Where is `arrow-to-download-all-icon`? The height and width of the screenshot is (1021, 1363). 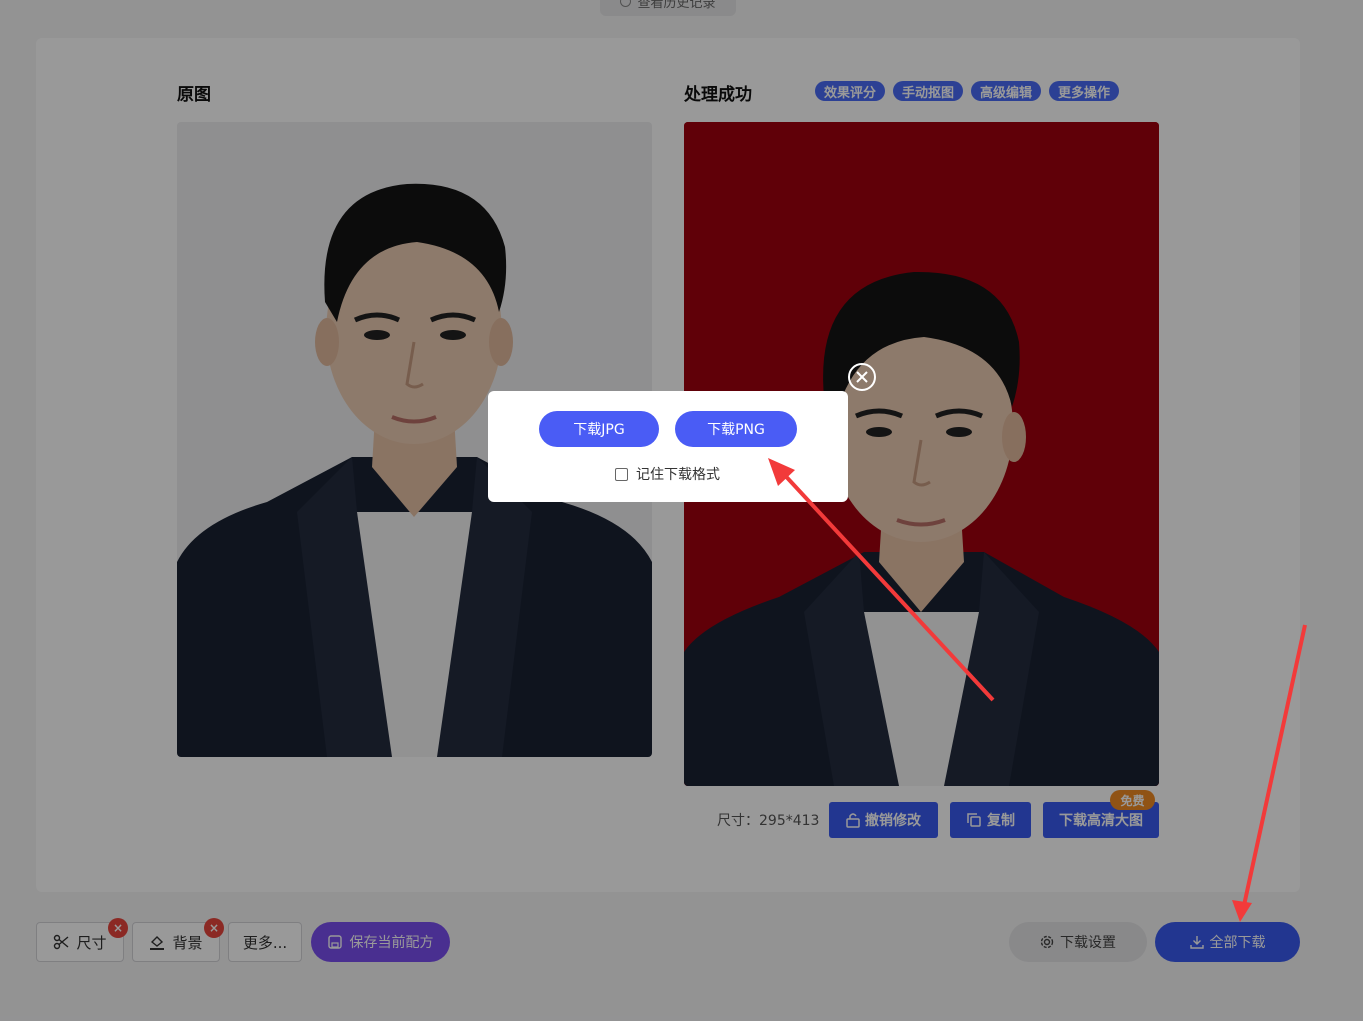
arrow-to-download-all-icon is located at coordinates (1269, 773).